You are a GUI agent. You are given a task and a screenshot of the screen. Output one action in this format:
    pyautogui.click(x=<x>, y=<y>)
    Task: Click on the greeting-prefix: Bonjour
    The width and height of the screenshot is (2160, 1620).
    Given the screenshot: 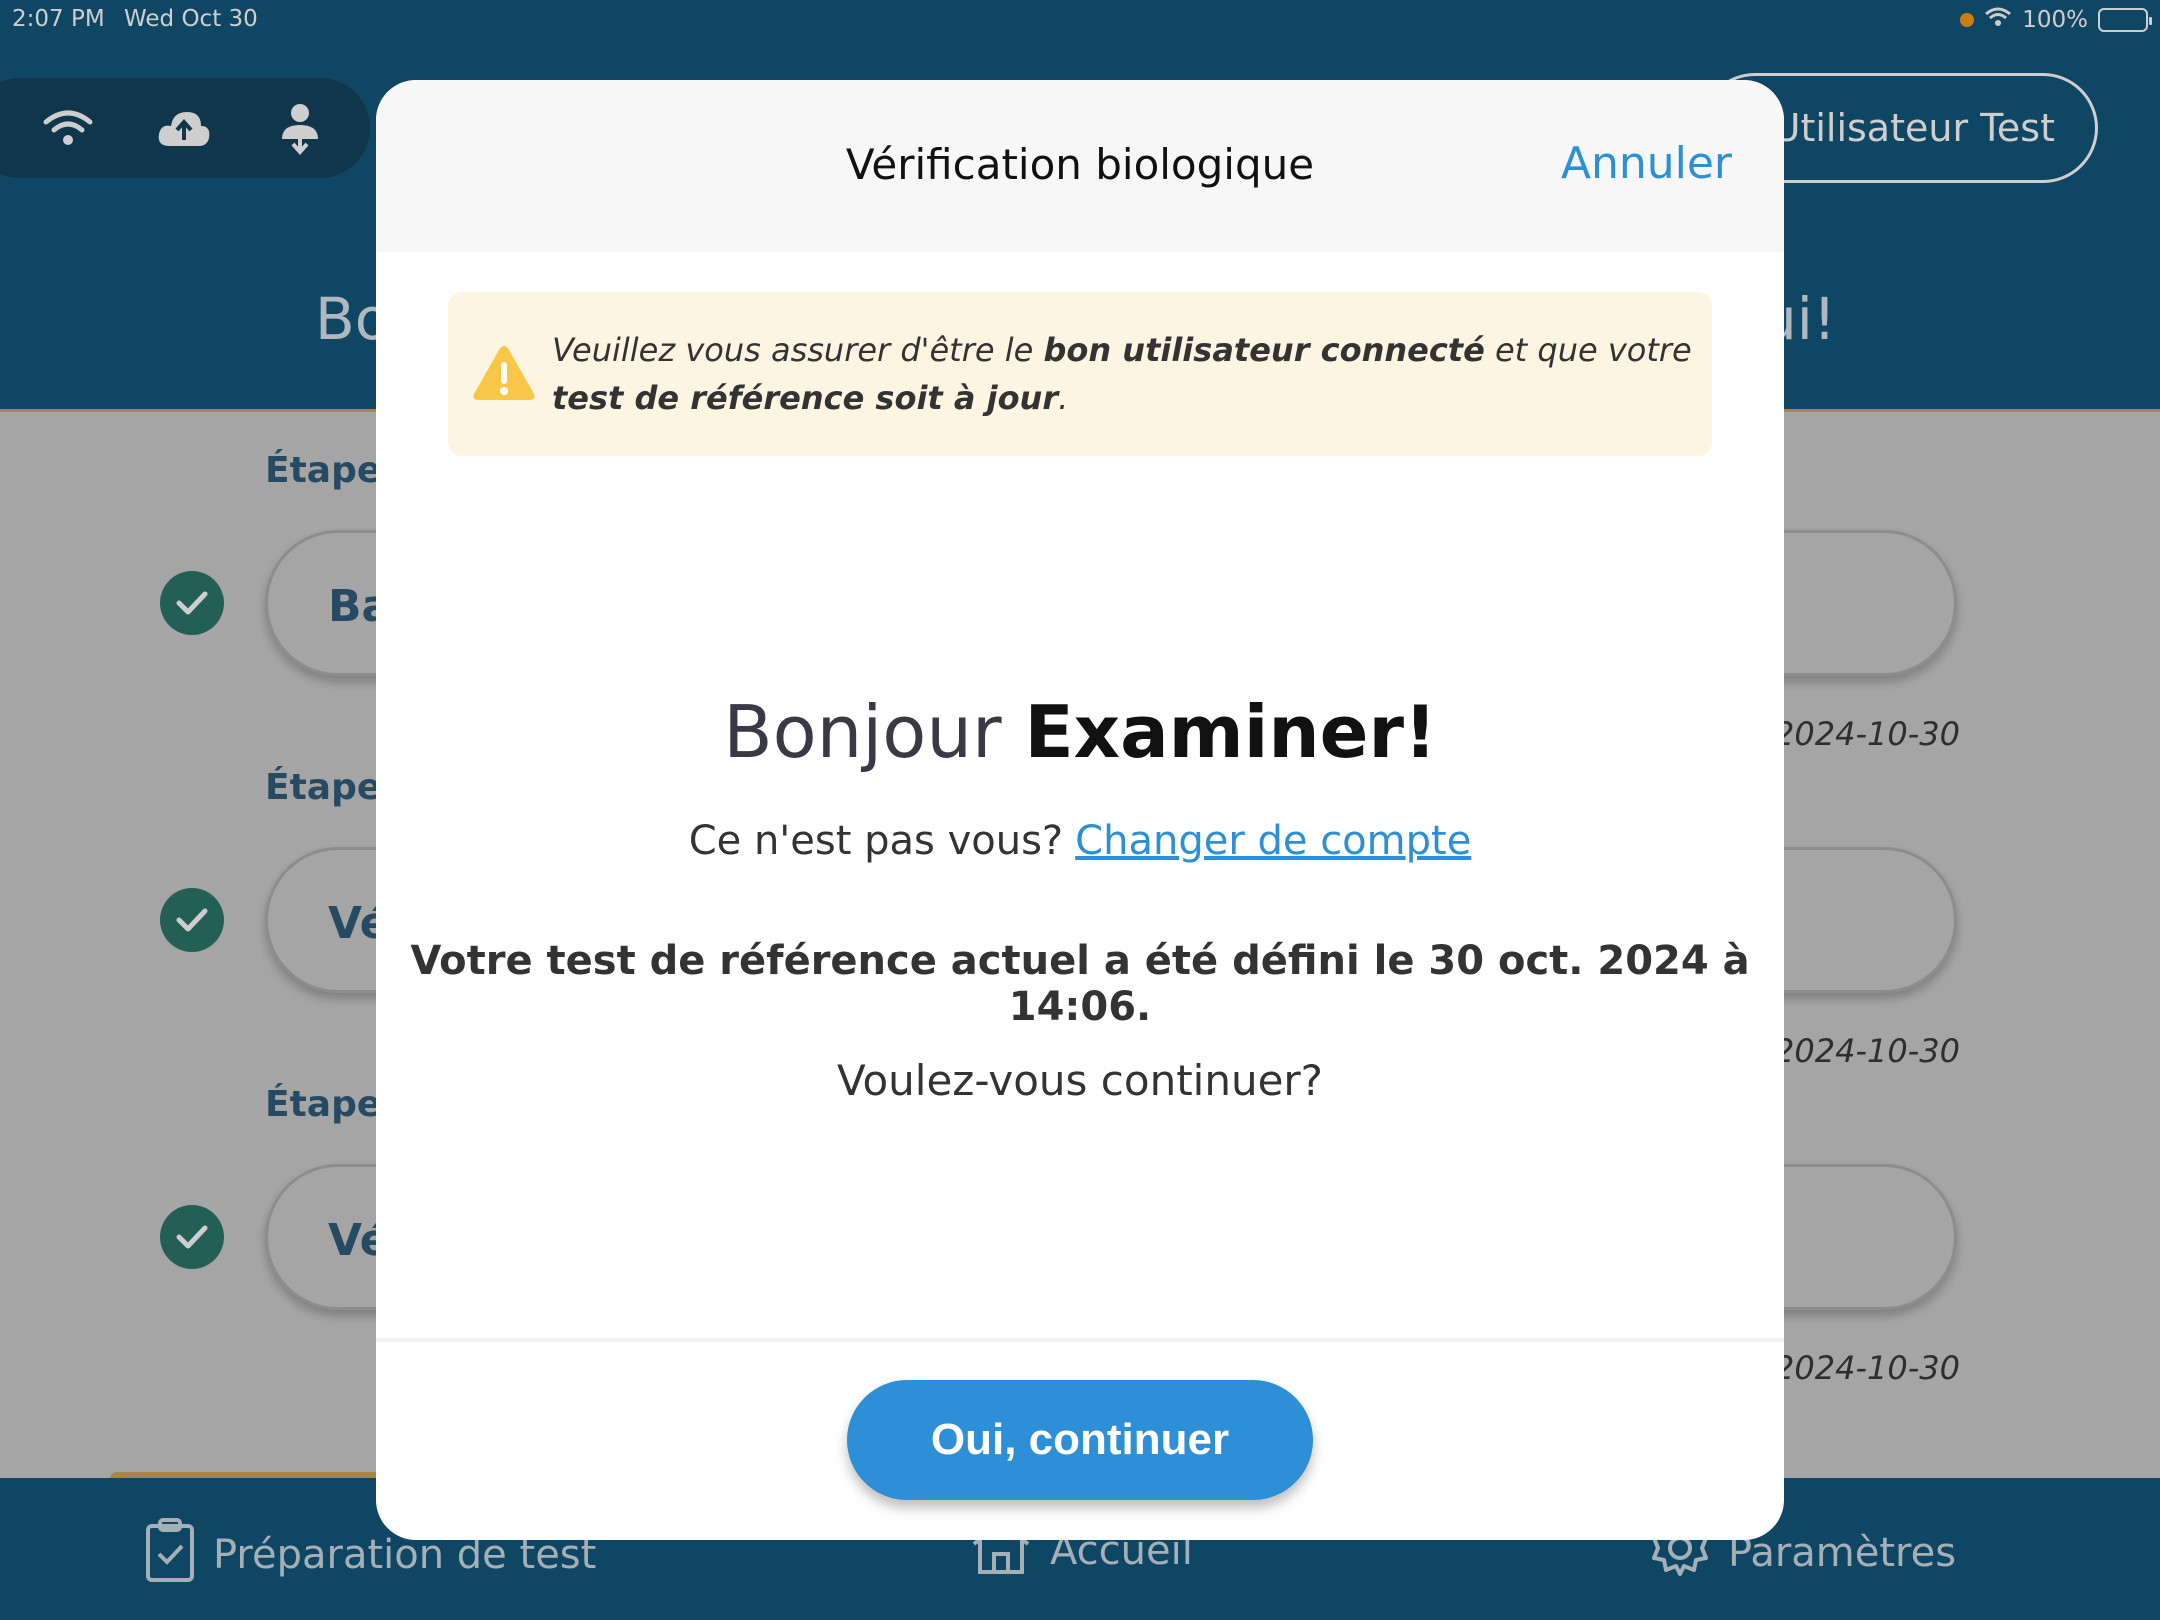 What is the action you would take?
    pyautogui.click(x=862, y=732)
    